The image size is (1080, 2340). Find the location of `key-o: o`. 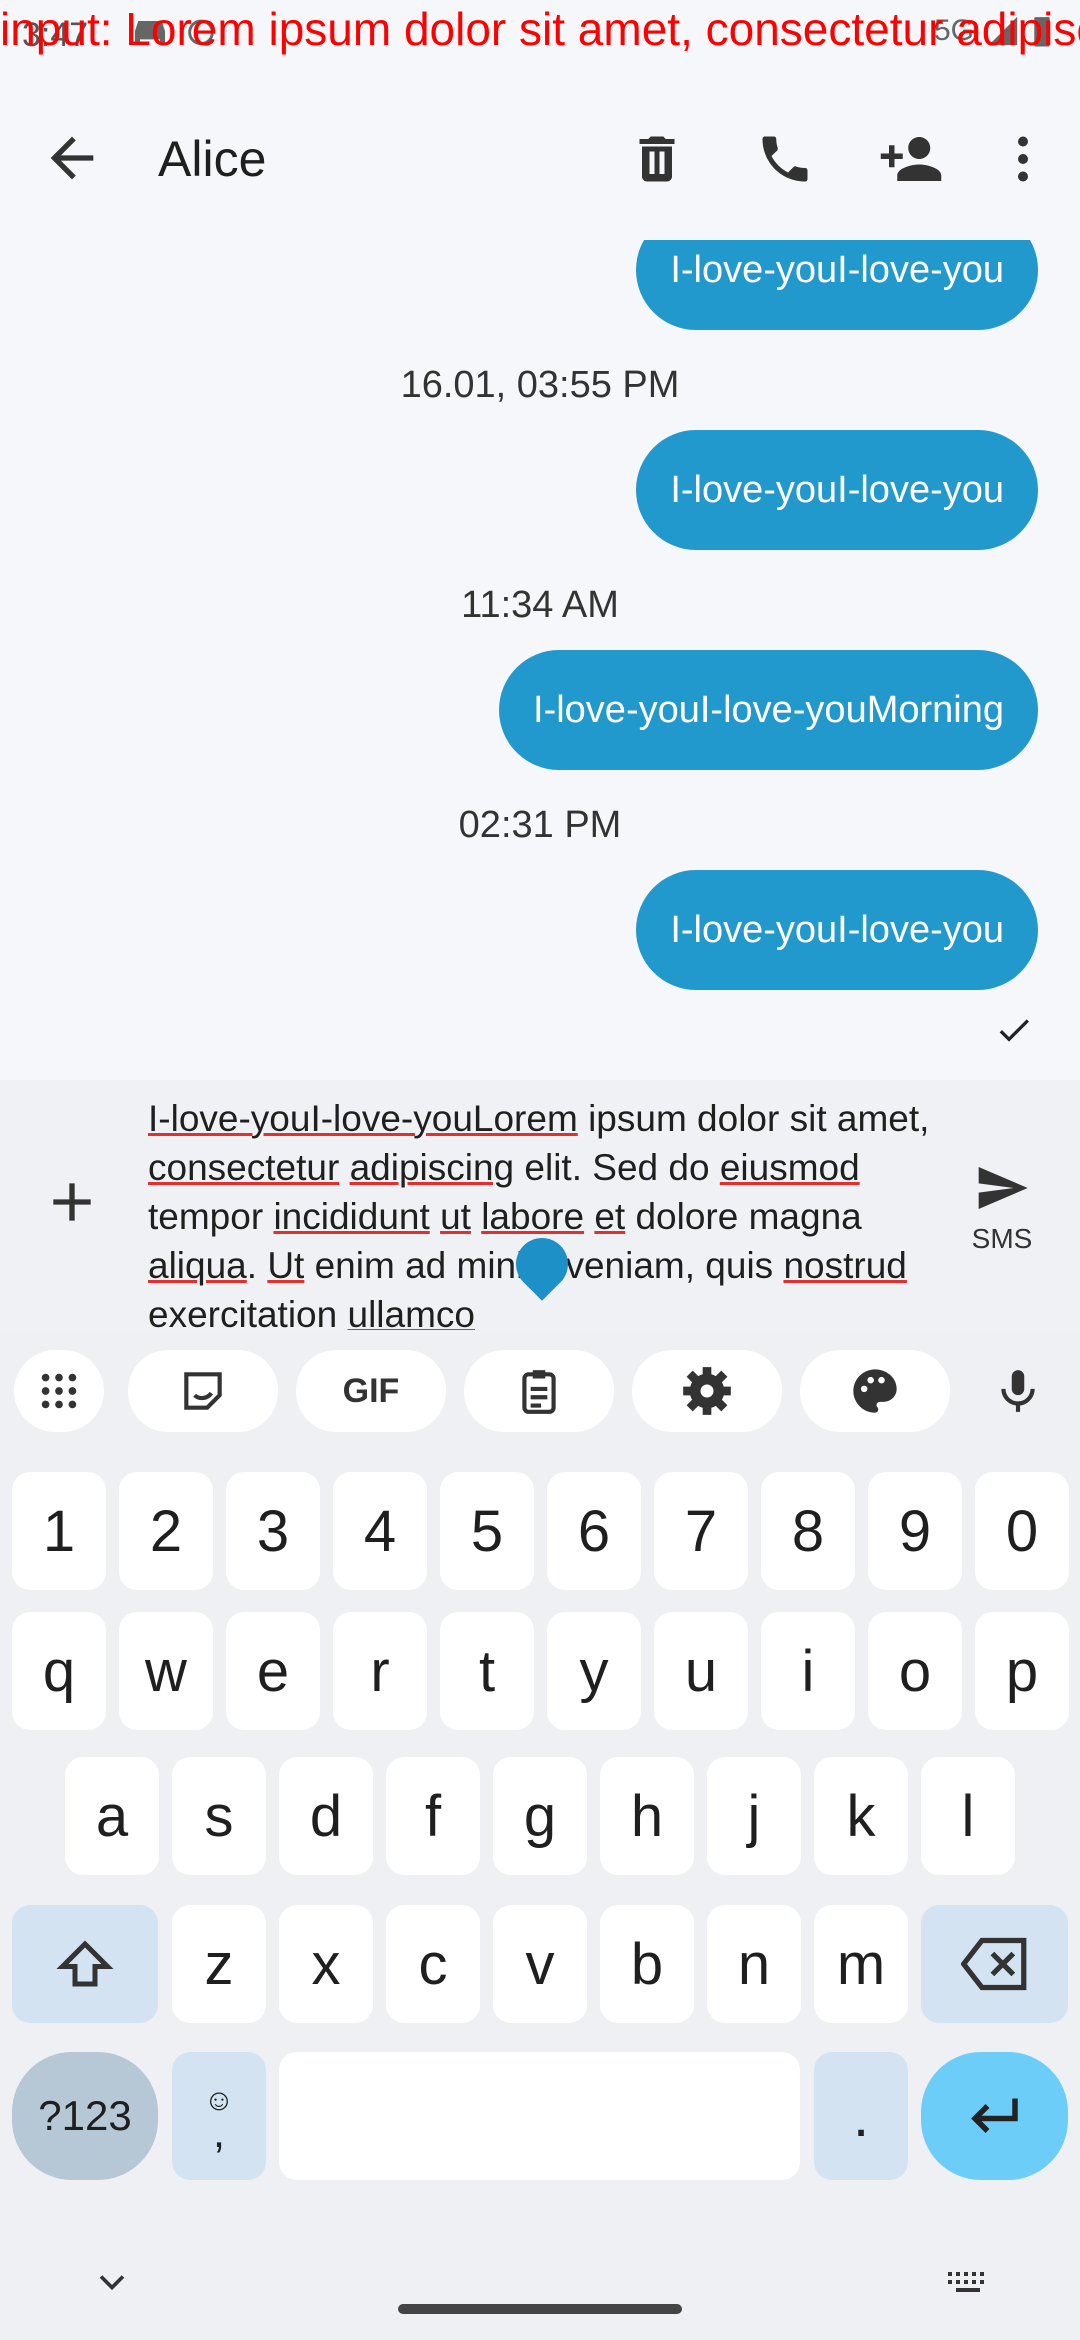

key-o: o is located at coordinates (915, 1671).